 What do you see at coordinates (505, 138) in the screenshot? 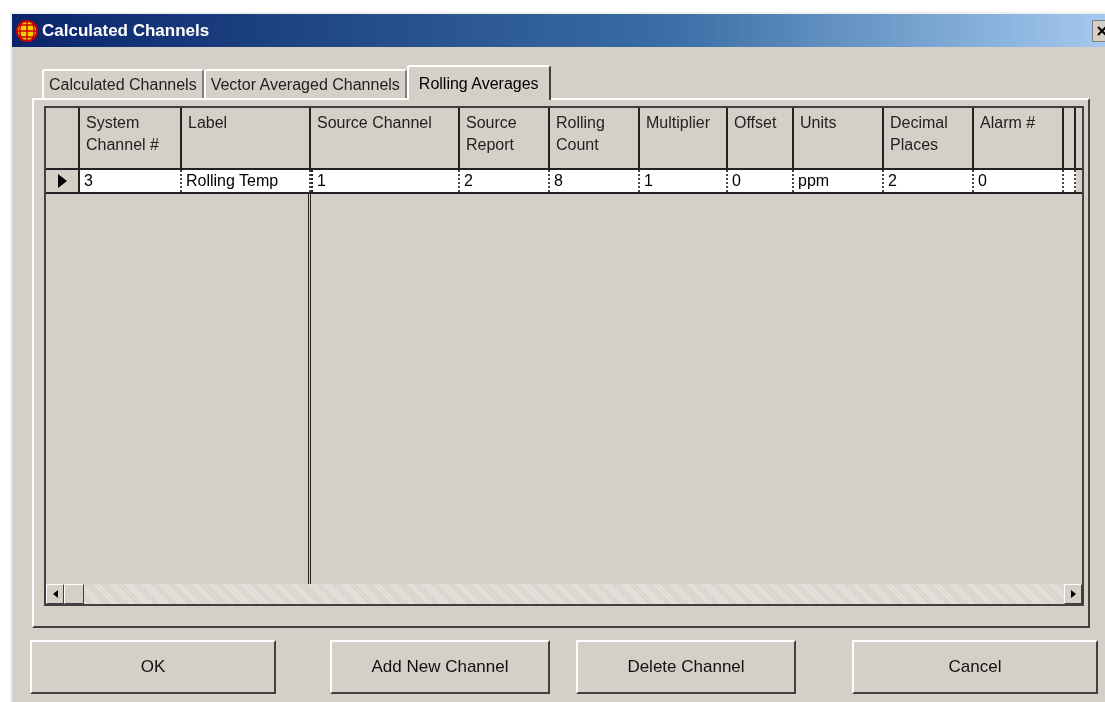
I see `column-header: Source Report` at bounding box center [505, 138].